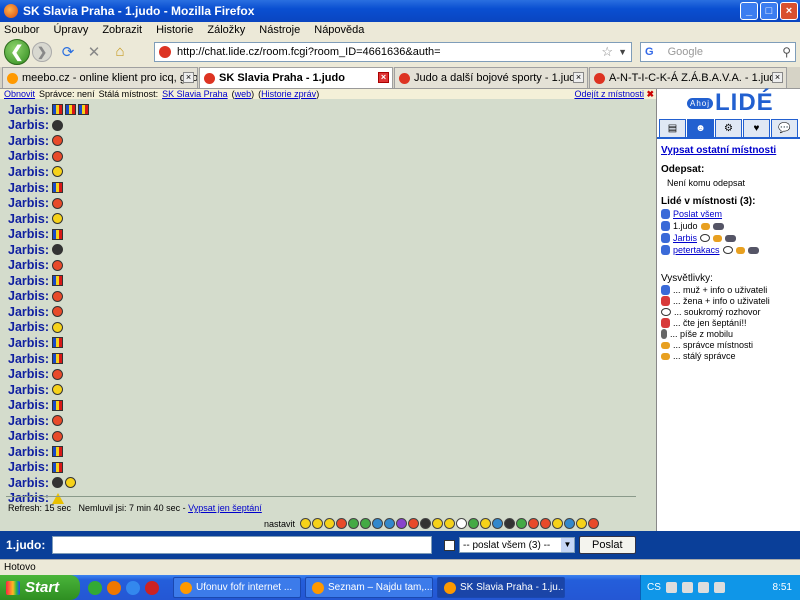 The image size is (800, 600). I want to click on message-input, so click(242, 545).